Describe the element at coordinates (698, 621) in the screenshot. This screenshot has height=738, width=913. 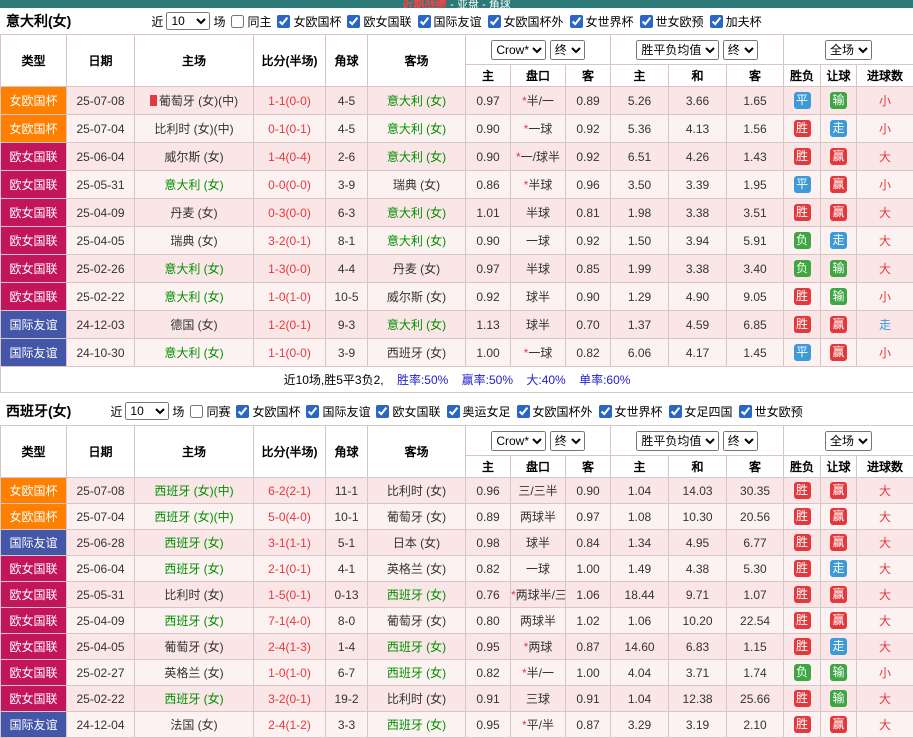
I see `avg-draw: 10.20` at that location.